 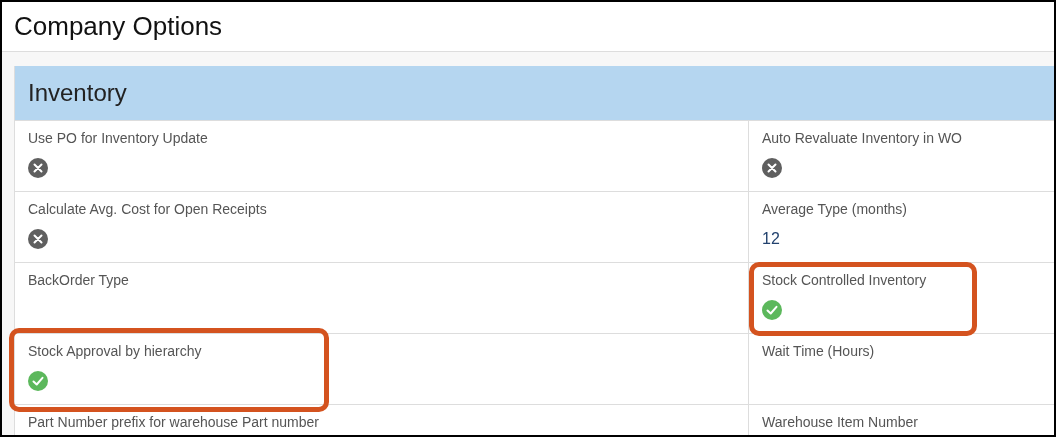 What do you see at coordinates (148, 209) in the screenshot?
I see `field-label: Calculate Avg. Cost for Open Receipts` at bounding box center [148, 209].